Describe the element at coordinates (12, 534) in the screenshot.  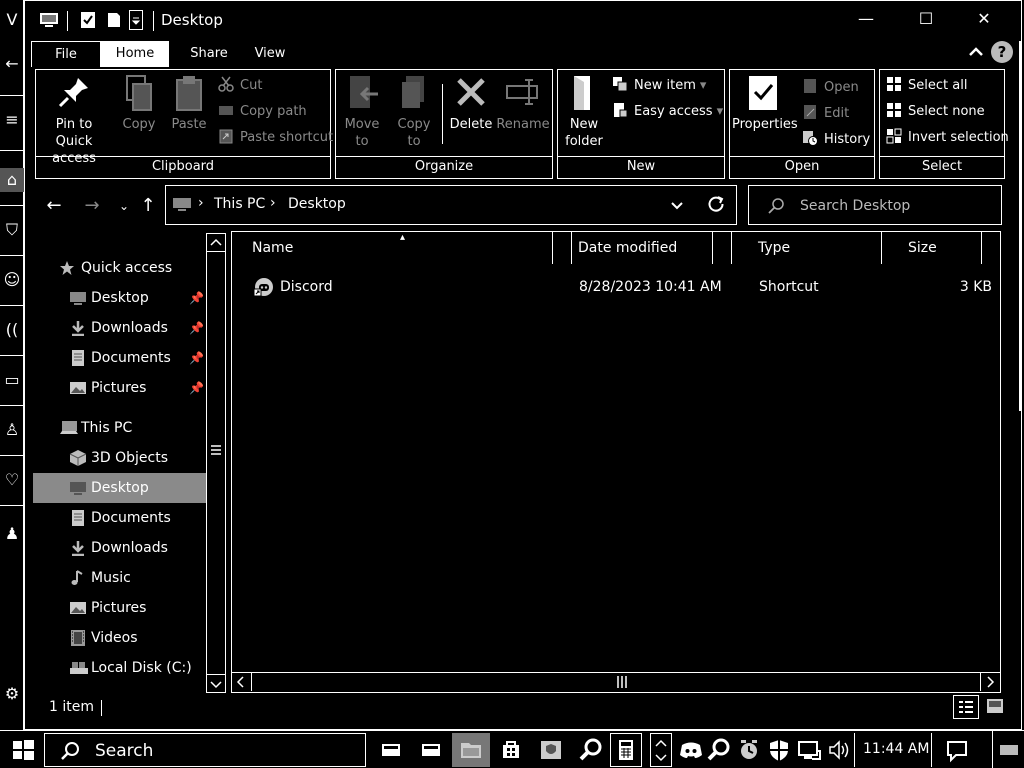
I see `family-icon: ♟` at that location.